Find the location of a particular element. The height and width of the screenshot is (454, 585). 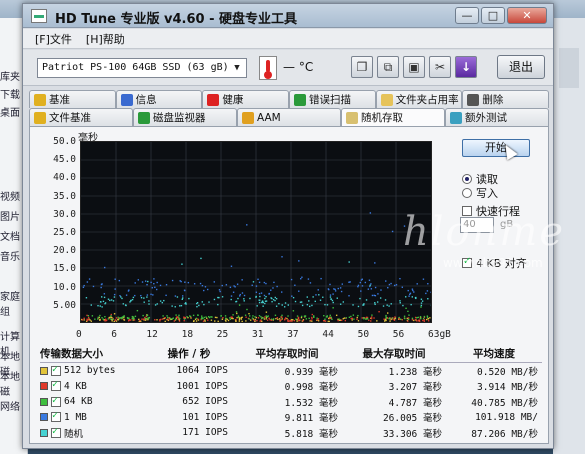

minimize-button: — is located at coordinates (467, 15).